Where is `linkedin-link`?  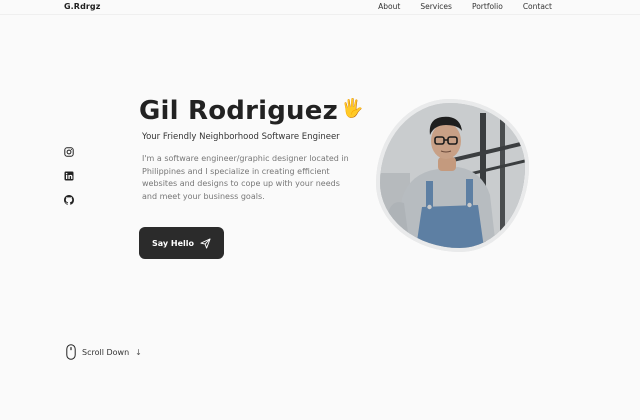
linkedin-link is located at coordinates (69, 176).